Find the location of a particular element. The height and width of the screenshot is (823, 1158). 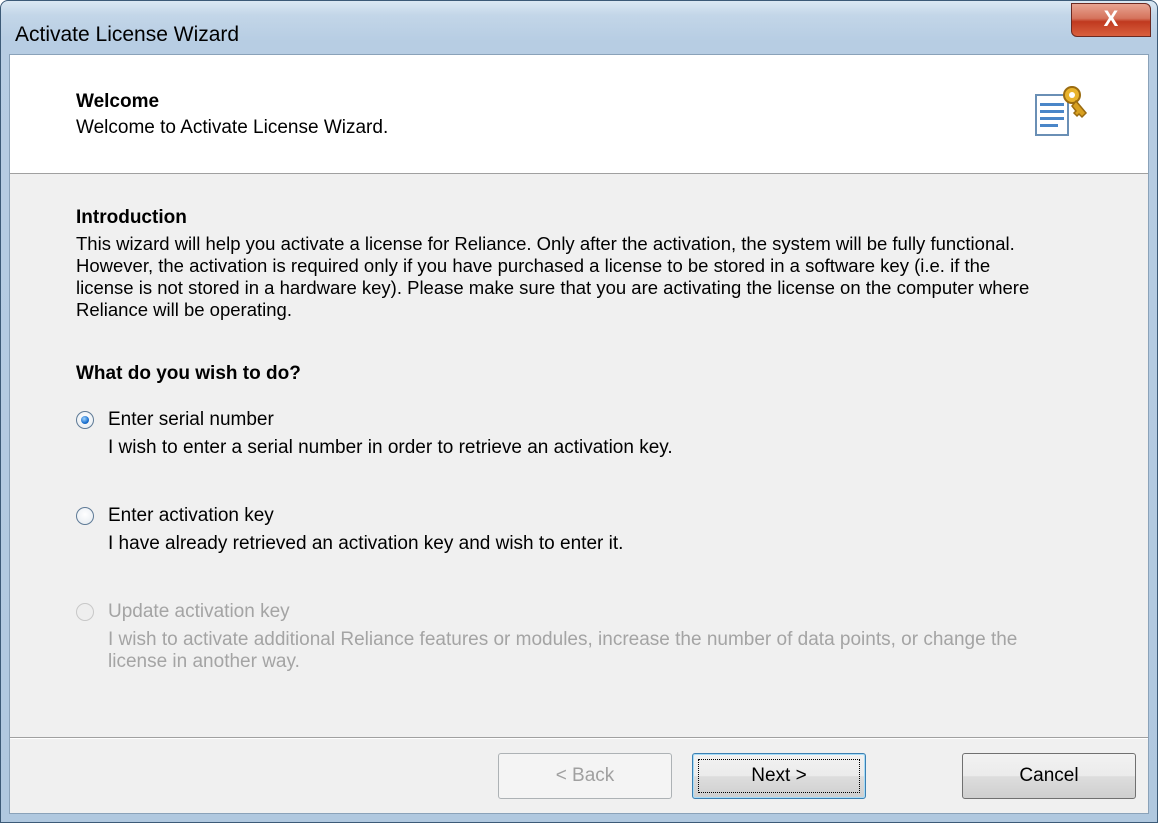

window-title: Activate License Wizard is located at coordinates (127, 34).